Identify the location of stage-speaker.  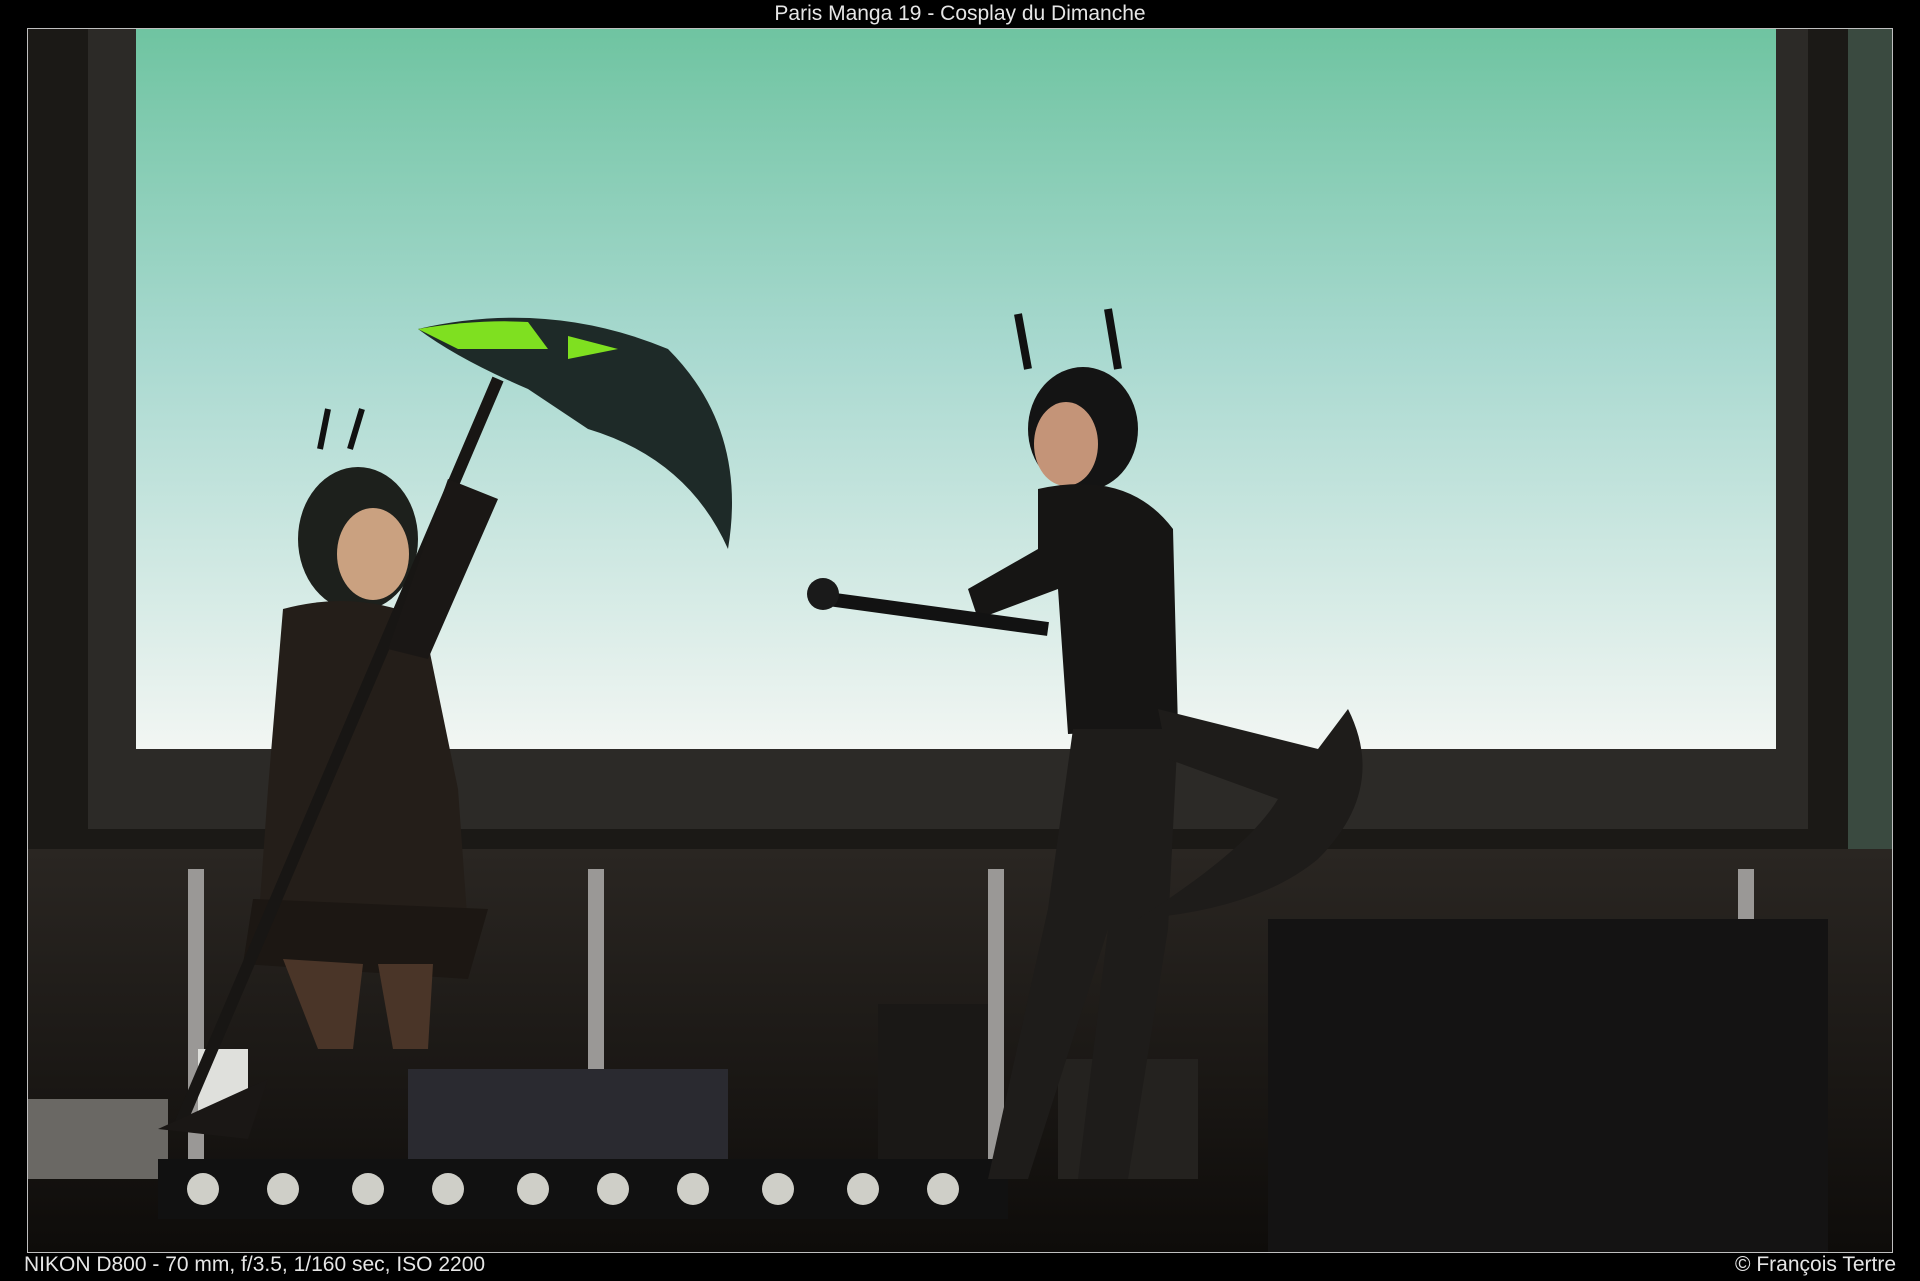
(933, 1091).